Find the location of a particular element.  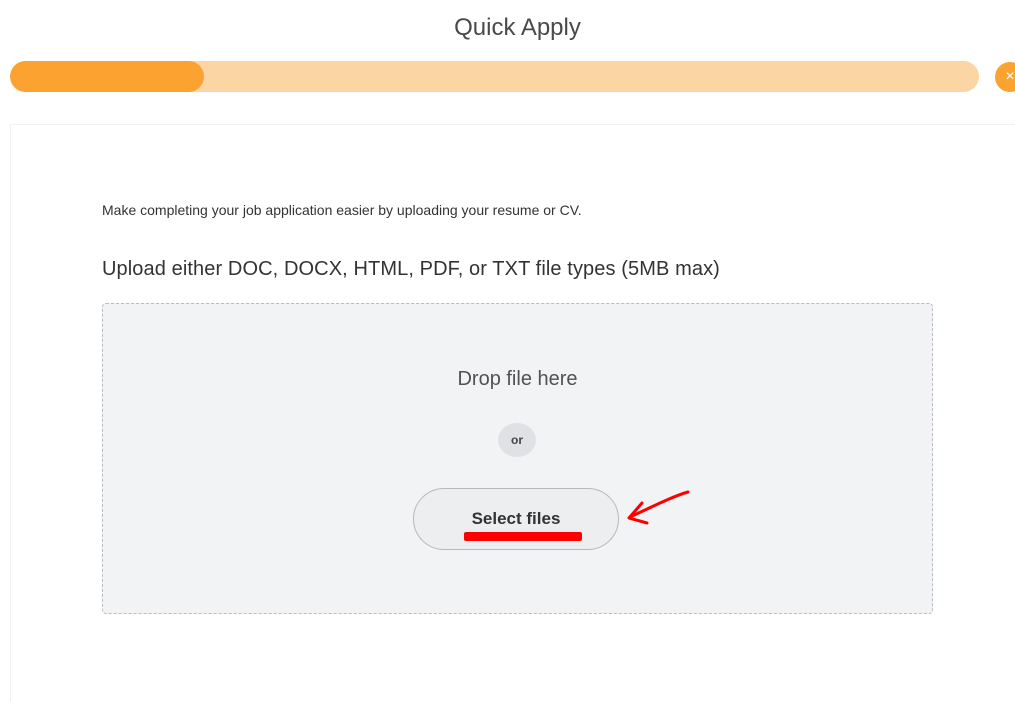

close-icon: × is located at coordinates (1005, 77).